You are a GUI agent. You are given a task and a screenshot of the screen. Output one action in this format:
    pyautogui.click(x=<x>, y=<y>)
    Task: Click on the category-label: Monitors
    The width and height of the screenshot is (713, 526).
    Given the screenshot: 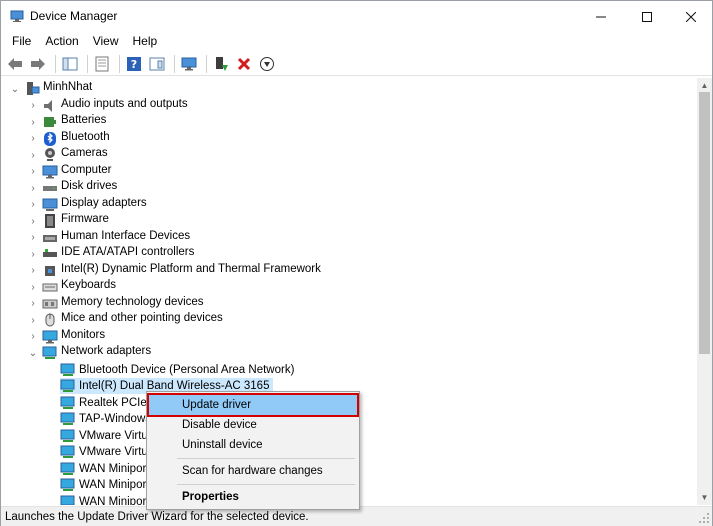 What is the action you would take?
    pyautogui.click(x=83, y=334)
    